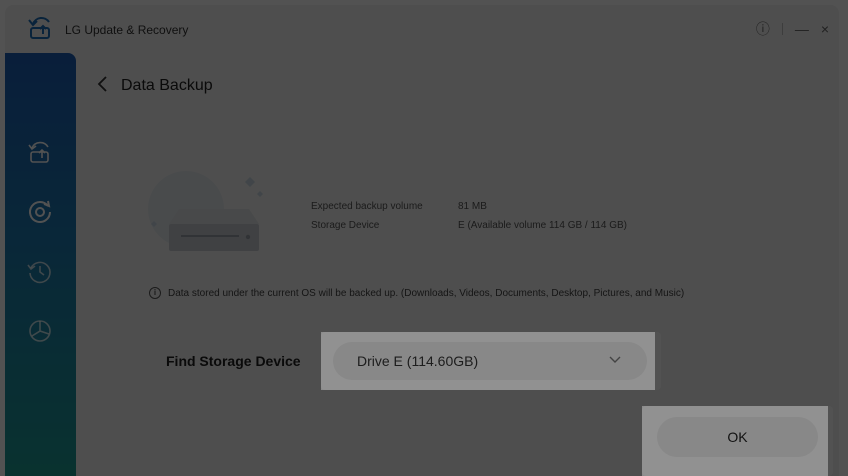  I want to click on expected-volume-value: 81 MB, so click(472, 206).